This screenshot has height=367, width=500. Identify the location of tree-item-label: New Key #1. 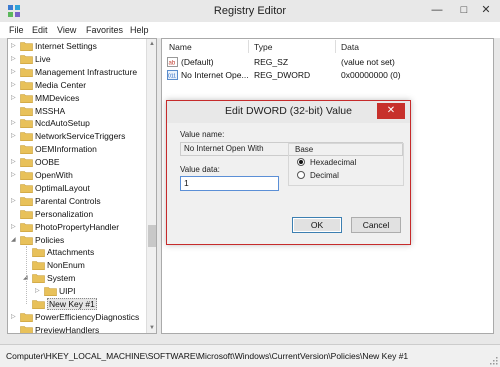
(72, 304).